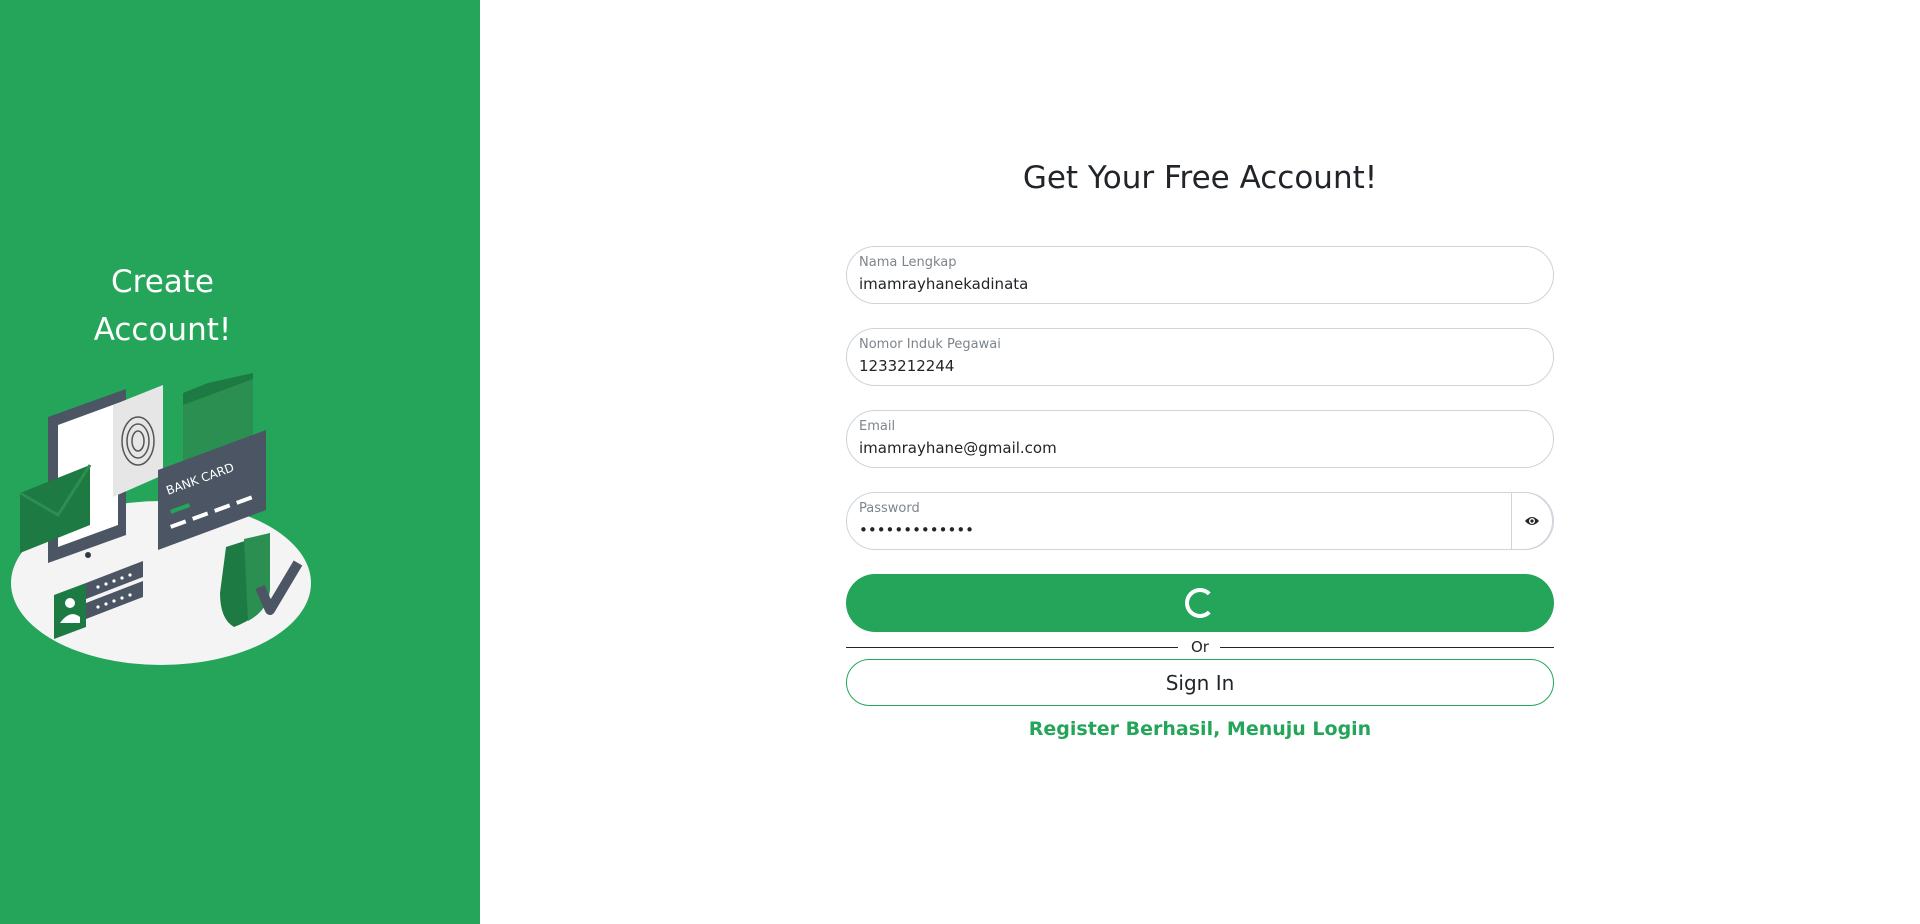 Image resolution: width=1920 pixels, height=924 pixels. I want to click on register-button, so click(1200, 603).